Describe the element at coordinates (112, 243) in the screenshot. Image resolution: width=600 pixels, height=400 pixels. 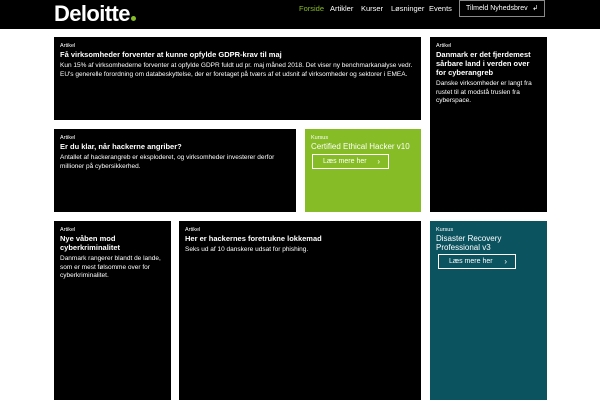
I see `card-title: Nye våben mod cyberkriminalitet` at that location.